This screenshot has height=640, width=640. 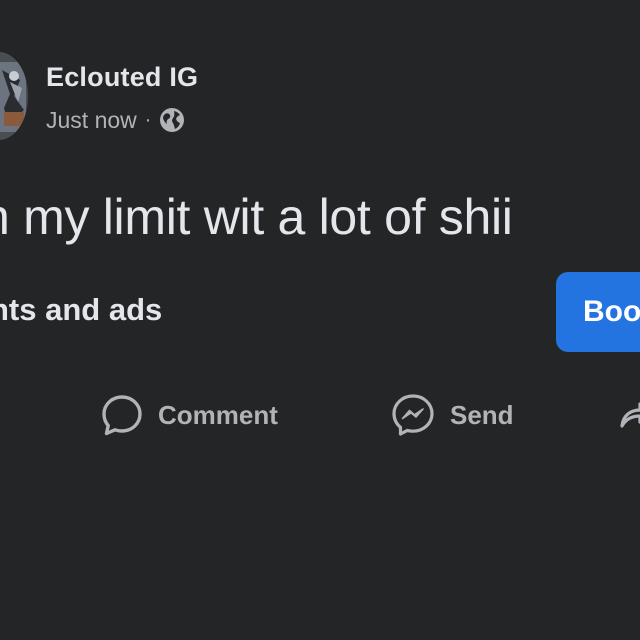 I want to click on promo-text: hts and ads, so click(x=81, y=309).